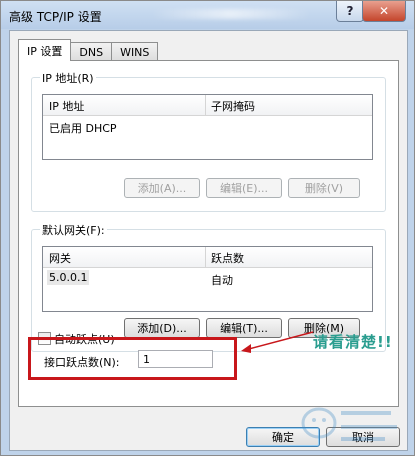 The height and width of the screenshot is (456, 415). Describe the element at coordinates (207, 279) in the screenshot. I see `gateway-list: 网关 跃点数 5.0.0.1 自动` at that location.